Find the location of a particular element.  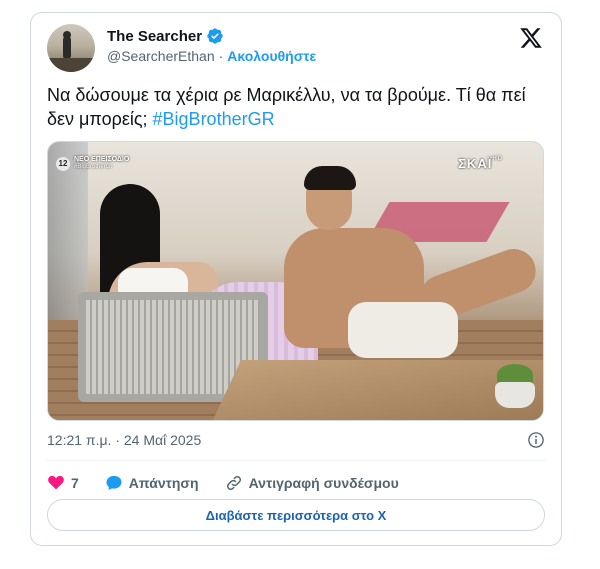

handle-row: @SearcherEthan · Ακολουθήστε is located at coordinates (211, 56).